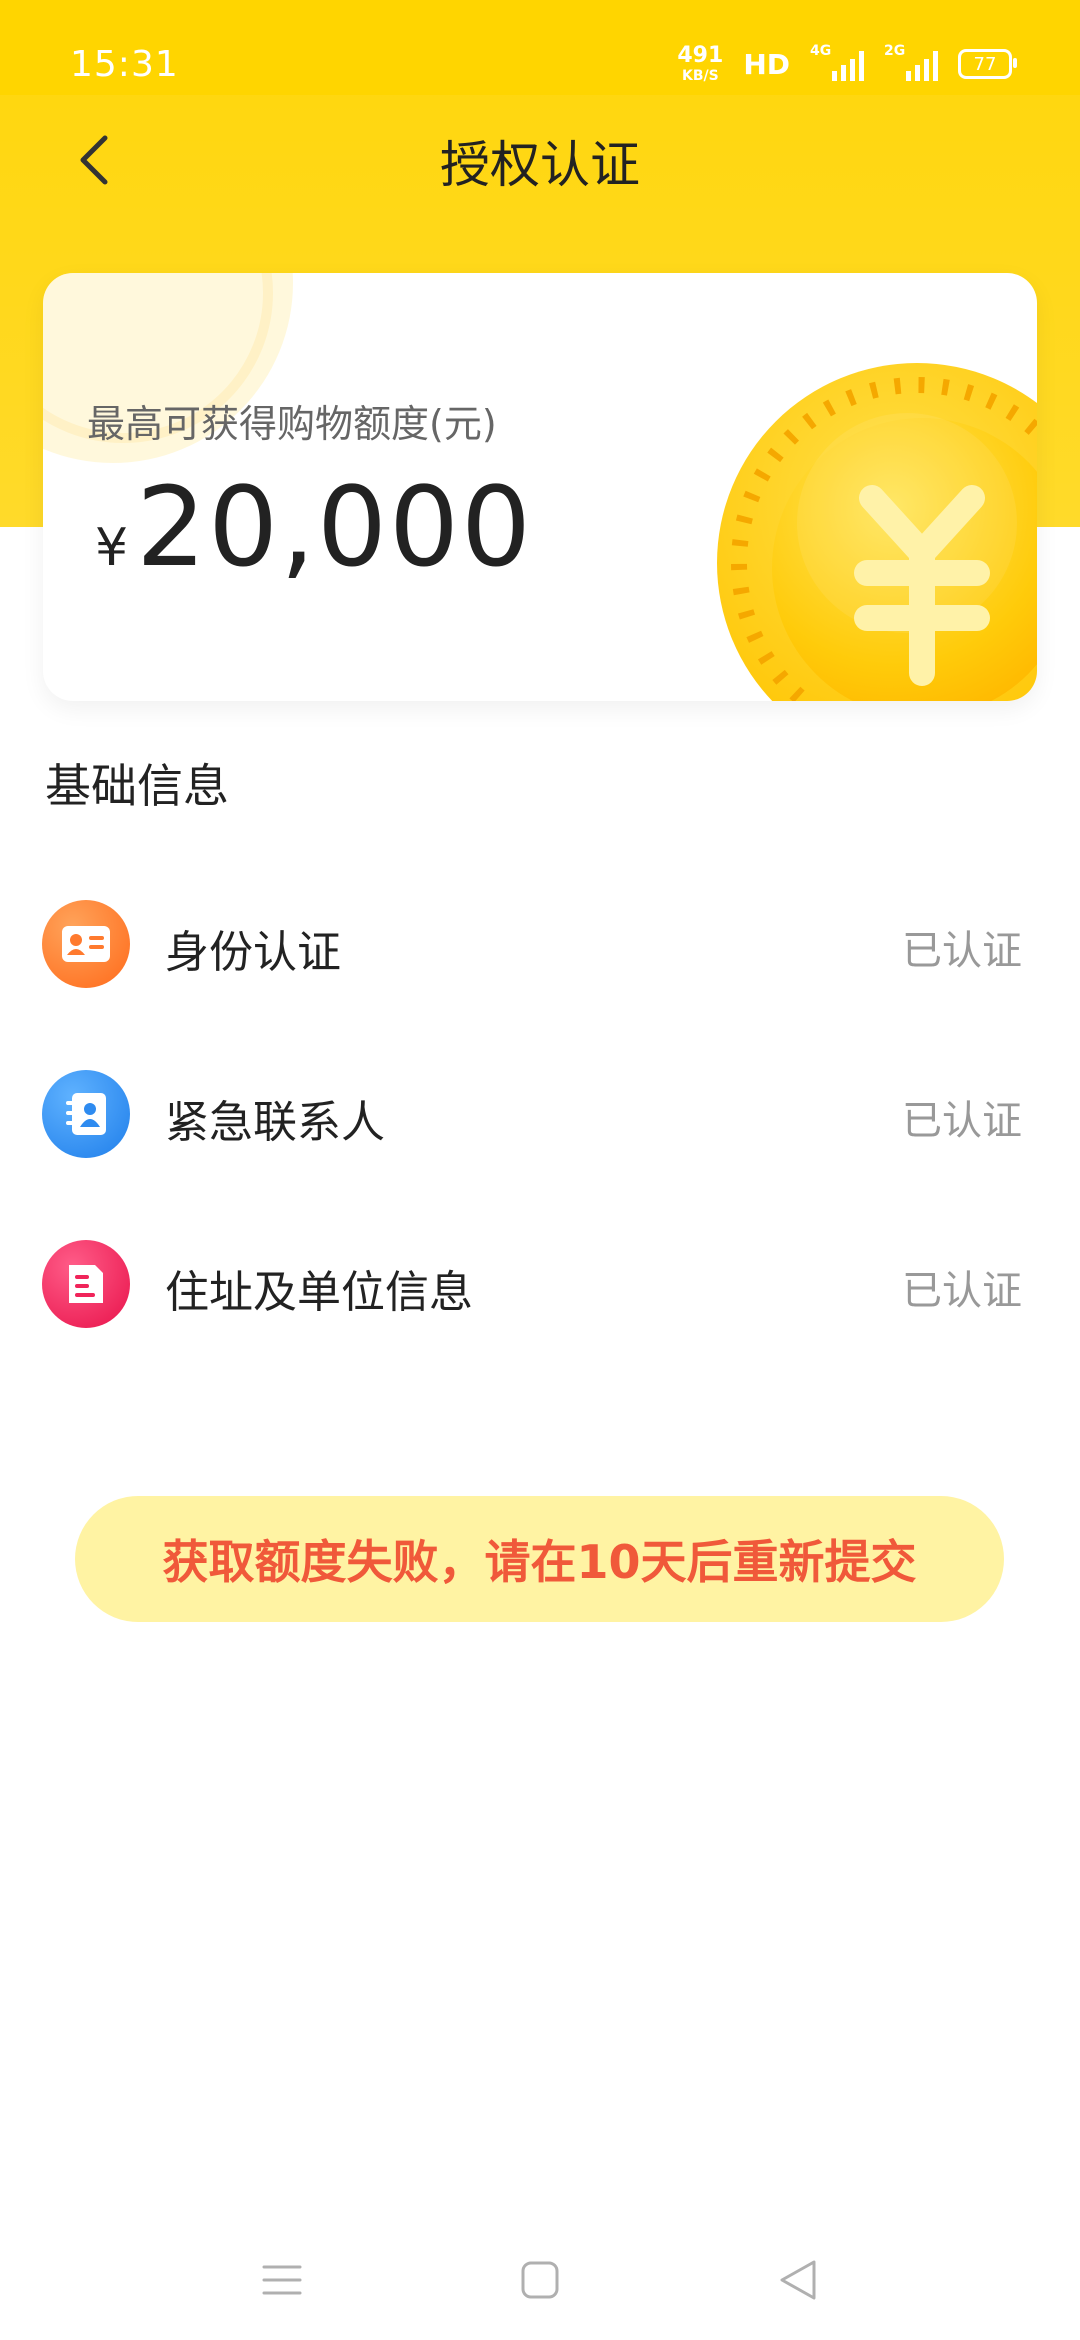 This screenshot has width=1080, height=2340. I want to click on currency-symbol: ¥, so click(112, 548).